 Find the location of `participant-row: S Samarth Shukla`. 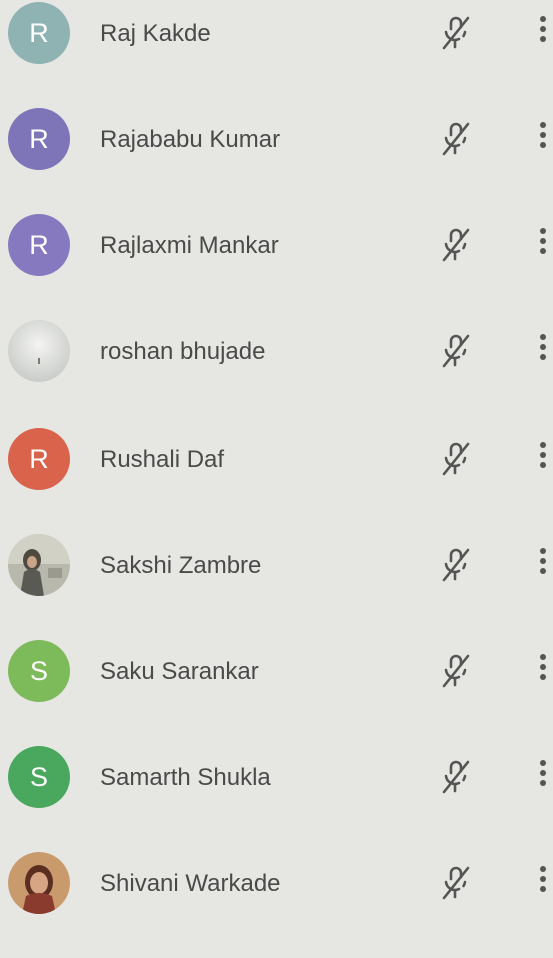

participant-row: S Samarth Shukla is located at coordinates (276, 799).